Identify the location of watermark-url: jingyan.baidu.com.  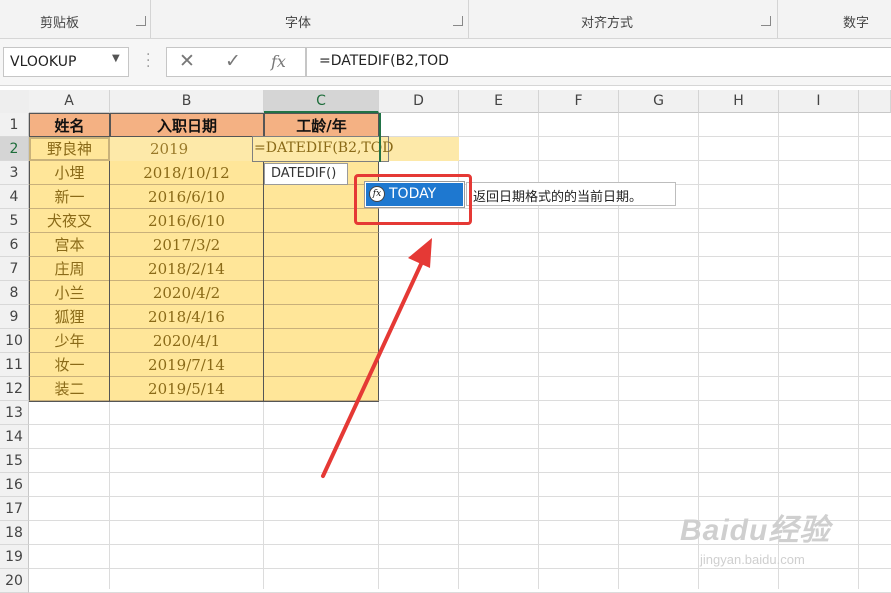
(752, 559).